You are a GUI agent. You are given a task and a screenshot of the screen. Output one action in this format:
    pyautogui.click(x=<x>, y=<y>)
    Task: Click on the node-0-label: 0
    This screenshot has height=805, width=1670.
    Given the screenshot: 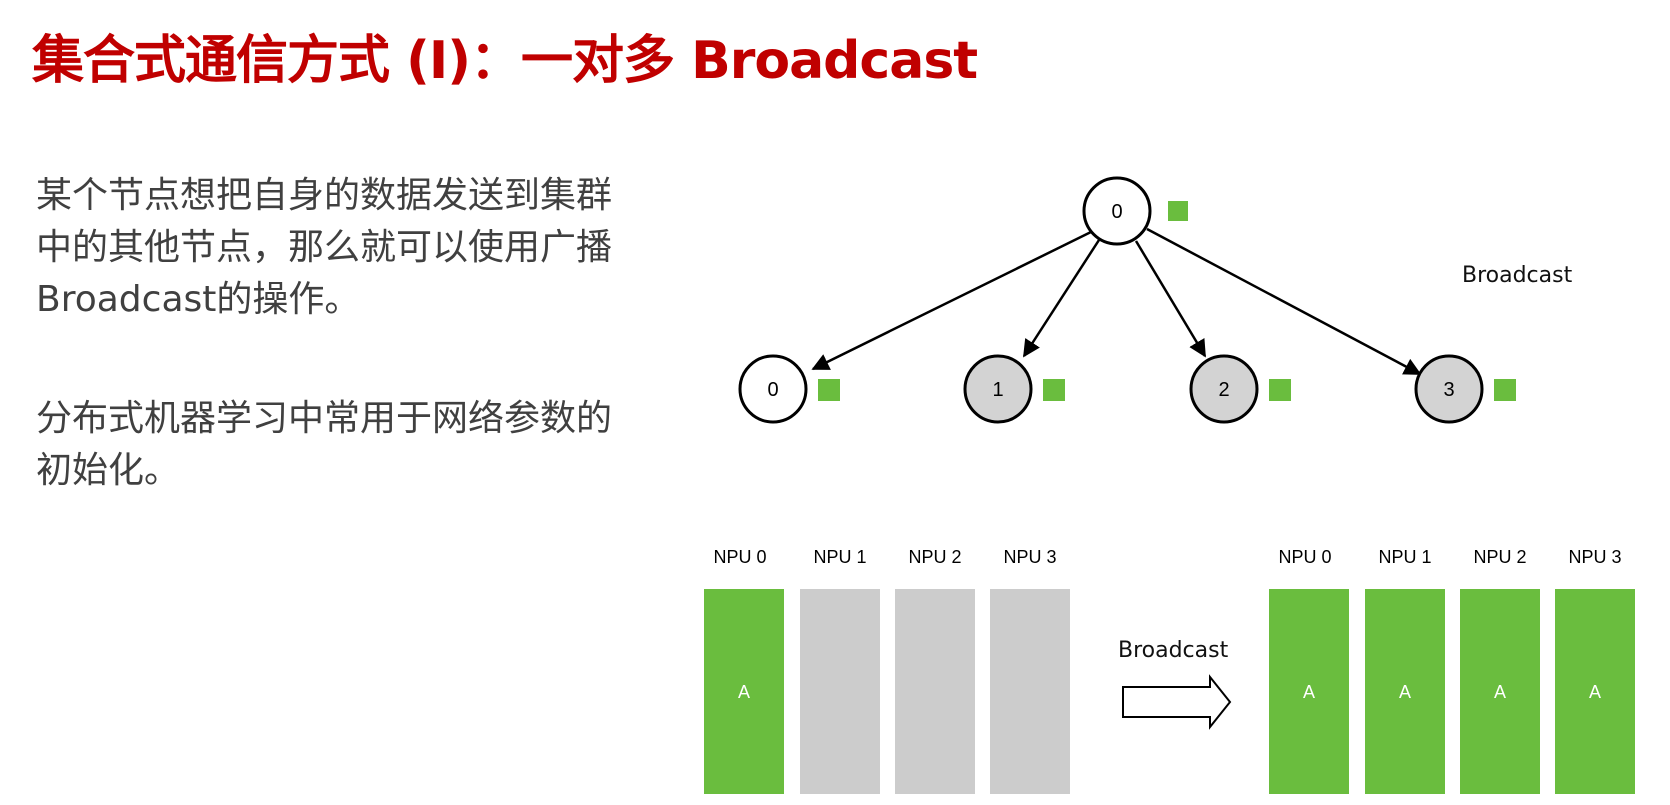 What is the action you would take?
    pyautogui.click(x=772, y=390)
    